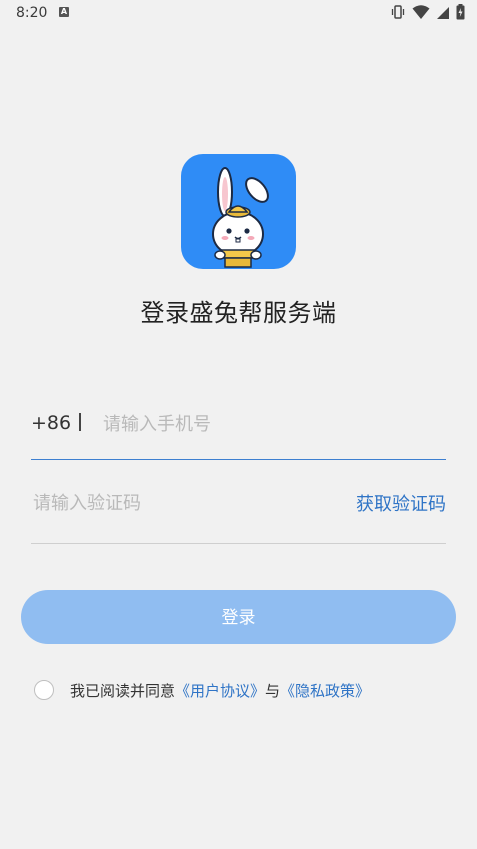  What do you see at coordinates (398, 14) in the screenshot?
I see `vibrate-icon` at bounding box center [398, 14].